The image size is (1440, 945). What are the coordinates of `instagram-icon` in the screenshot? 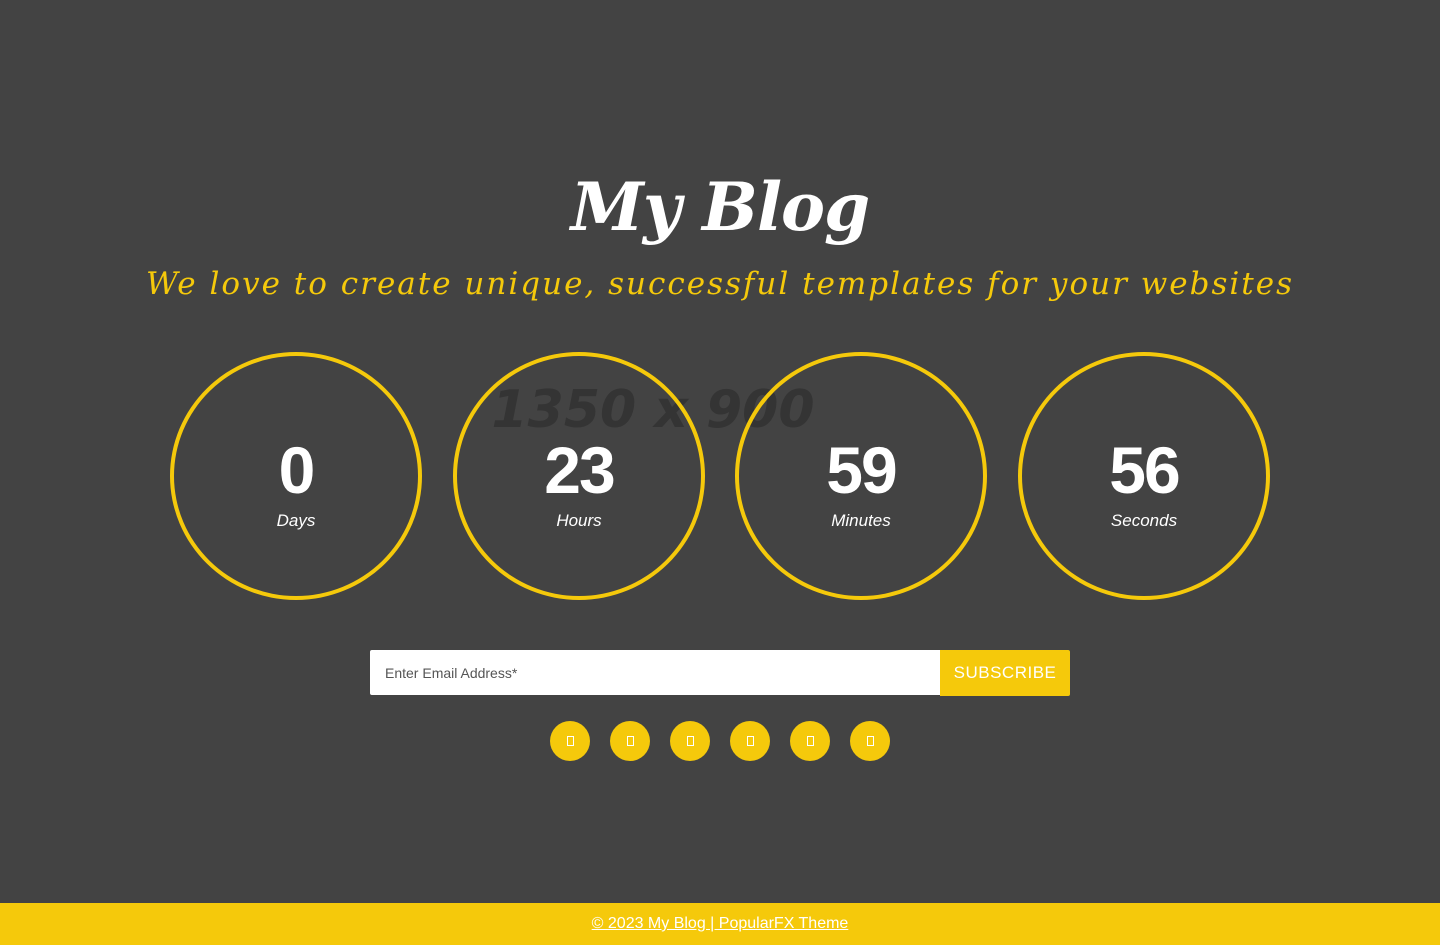 It's located at (690, 741).